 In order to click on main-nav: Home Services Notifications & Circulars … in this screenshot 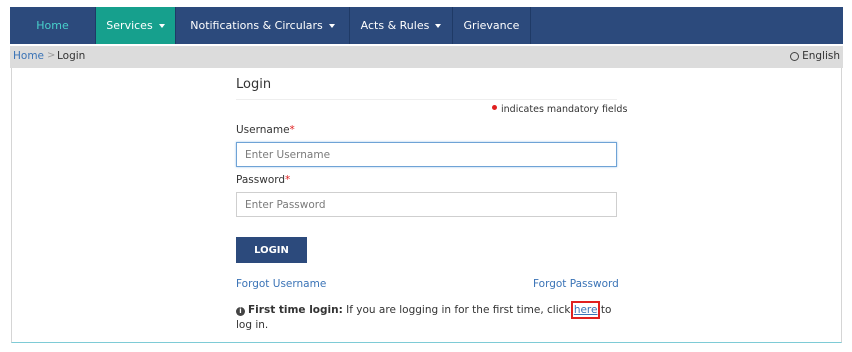, I will do `click(426, 25)`.